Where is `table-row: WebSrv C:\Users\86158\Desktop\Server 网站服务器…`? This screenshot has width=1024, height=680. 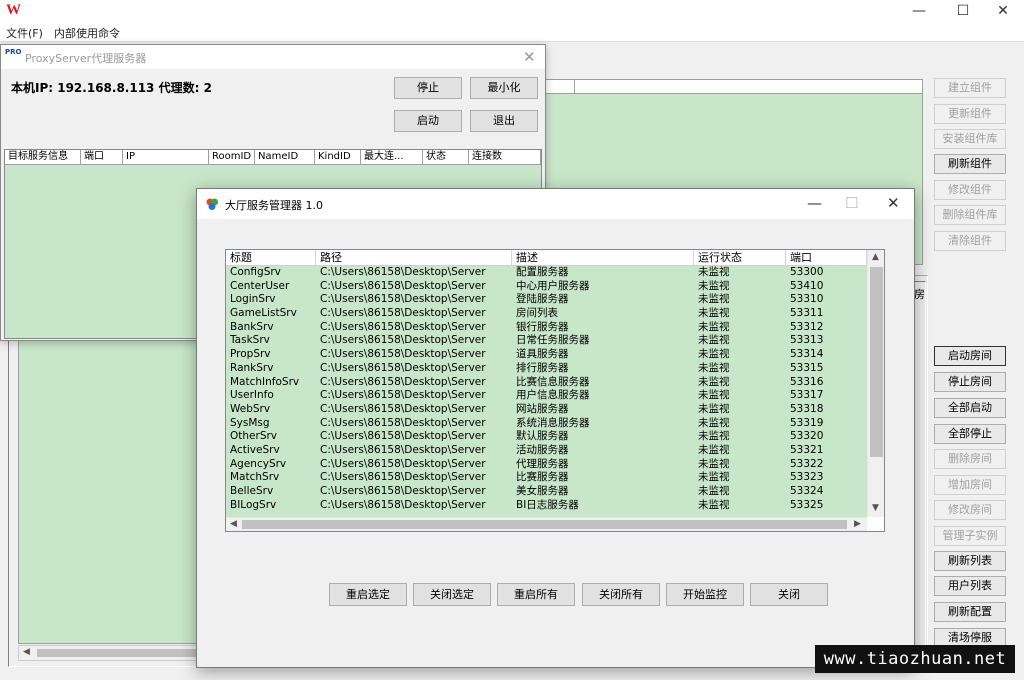
table-row: WebSrv C:\Users\86158\Desktop\Server 网站服务器… is located at coordinates (546, 410).